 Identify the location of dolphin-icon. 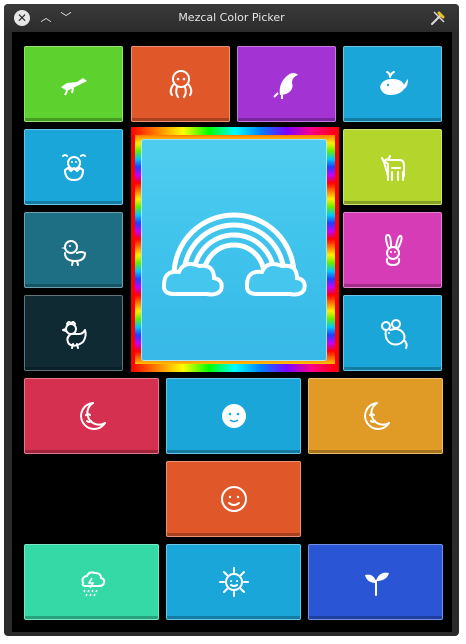
(285, 86).